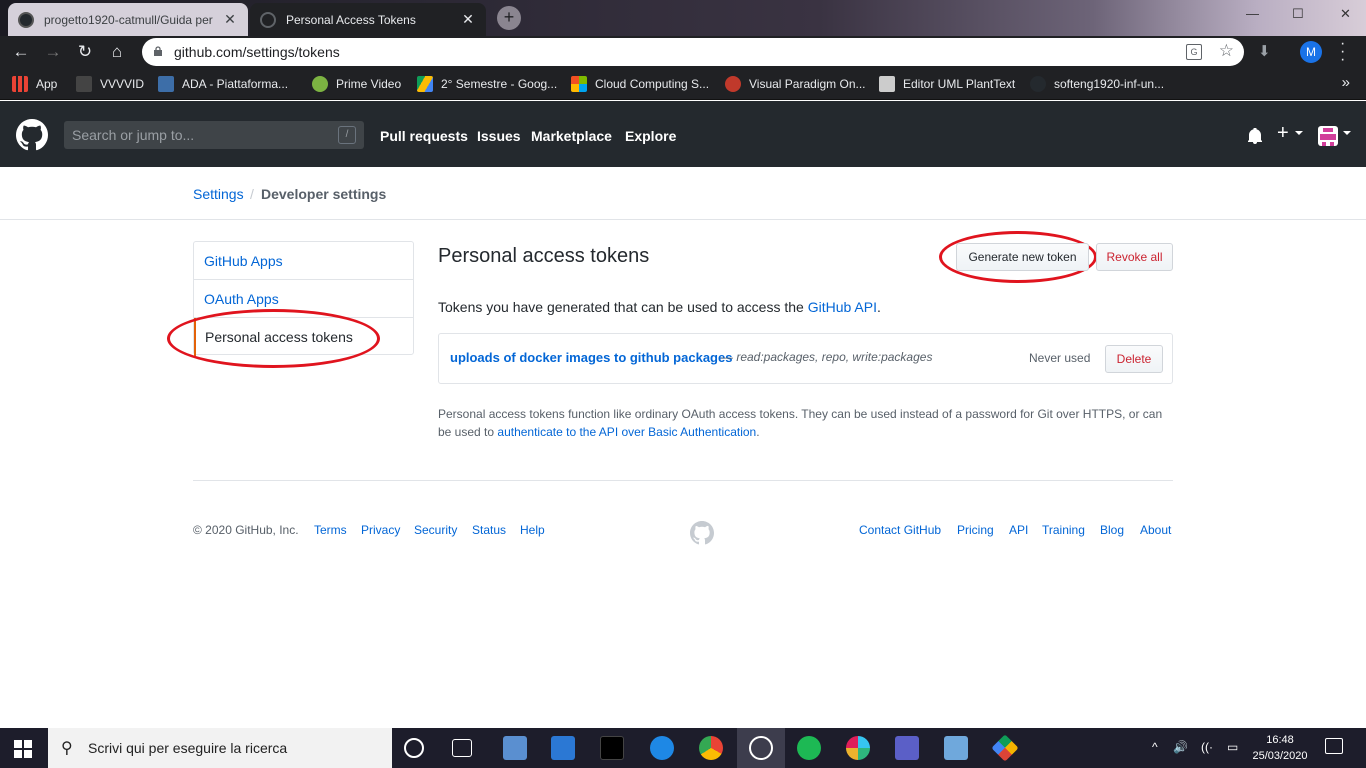 The image size is (1366, 768). Describe the element at coordinates (1232, 747) in the screenshot. I see `battery-icon: ▭` at that location.